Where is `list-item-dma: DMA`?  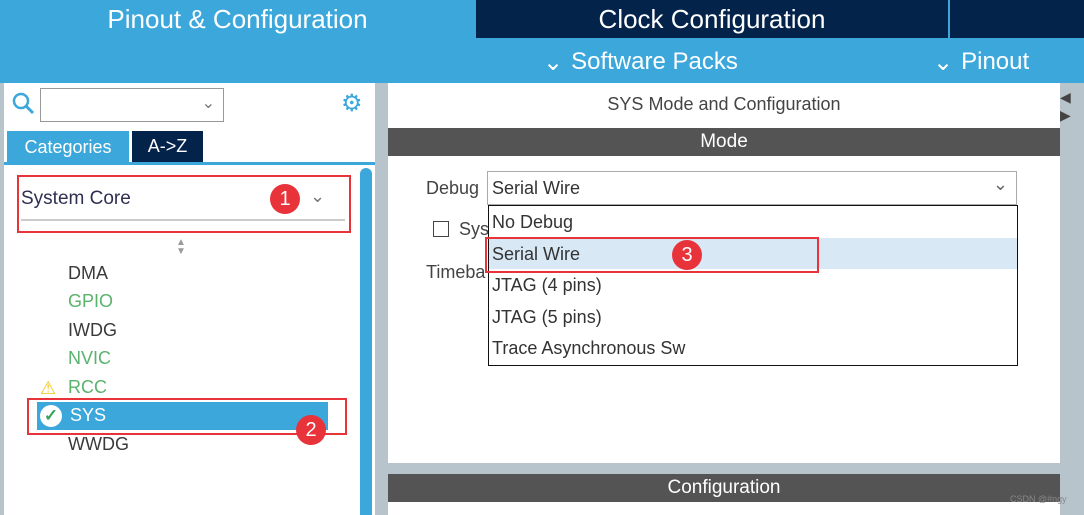 list-item-dma: DMA is located at coordinates (88, 273).